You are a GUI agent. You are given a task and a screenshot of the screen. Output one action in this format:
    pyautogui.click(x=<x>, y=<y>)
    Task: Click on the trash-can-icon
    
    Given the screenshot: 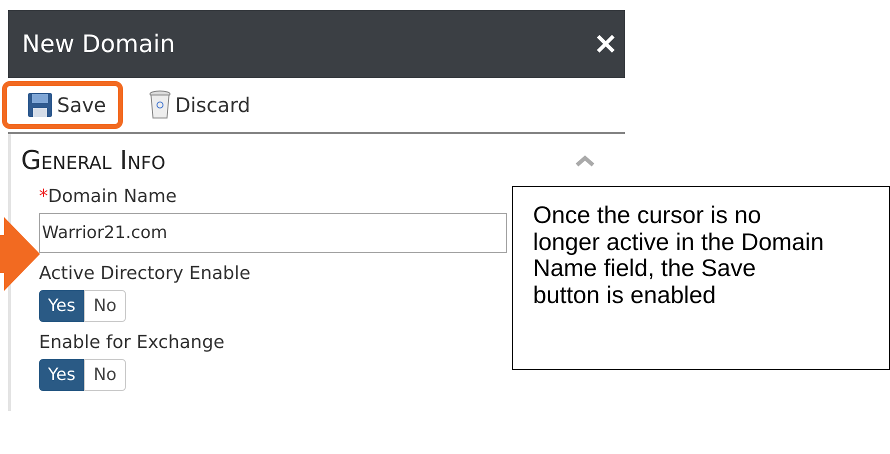 What is the action you would take?
    pyautogui.click(x=160, y=105)
    